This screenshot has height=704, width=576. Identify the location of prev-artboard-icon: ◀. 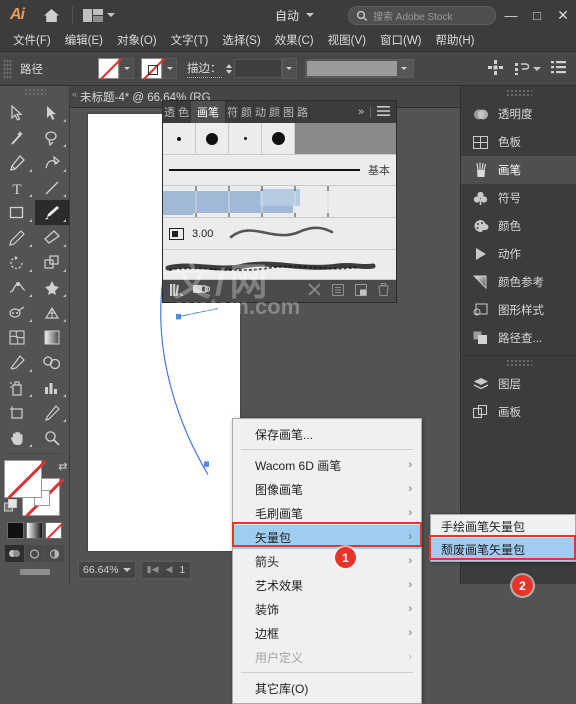
(169, 569).